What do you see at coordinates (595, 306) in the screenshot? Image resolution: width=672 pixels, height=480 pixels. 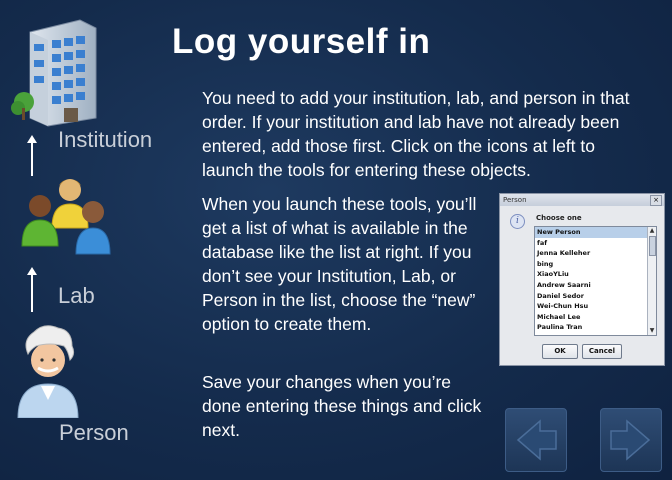 I see `list-item: Wei-Chun Hsu` at bounding box center [595, 306].